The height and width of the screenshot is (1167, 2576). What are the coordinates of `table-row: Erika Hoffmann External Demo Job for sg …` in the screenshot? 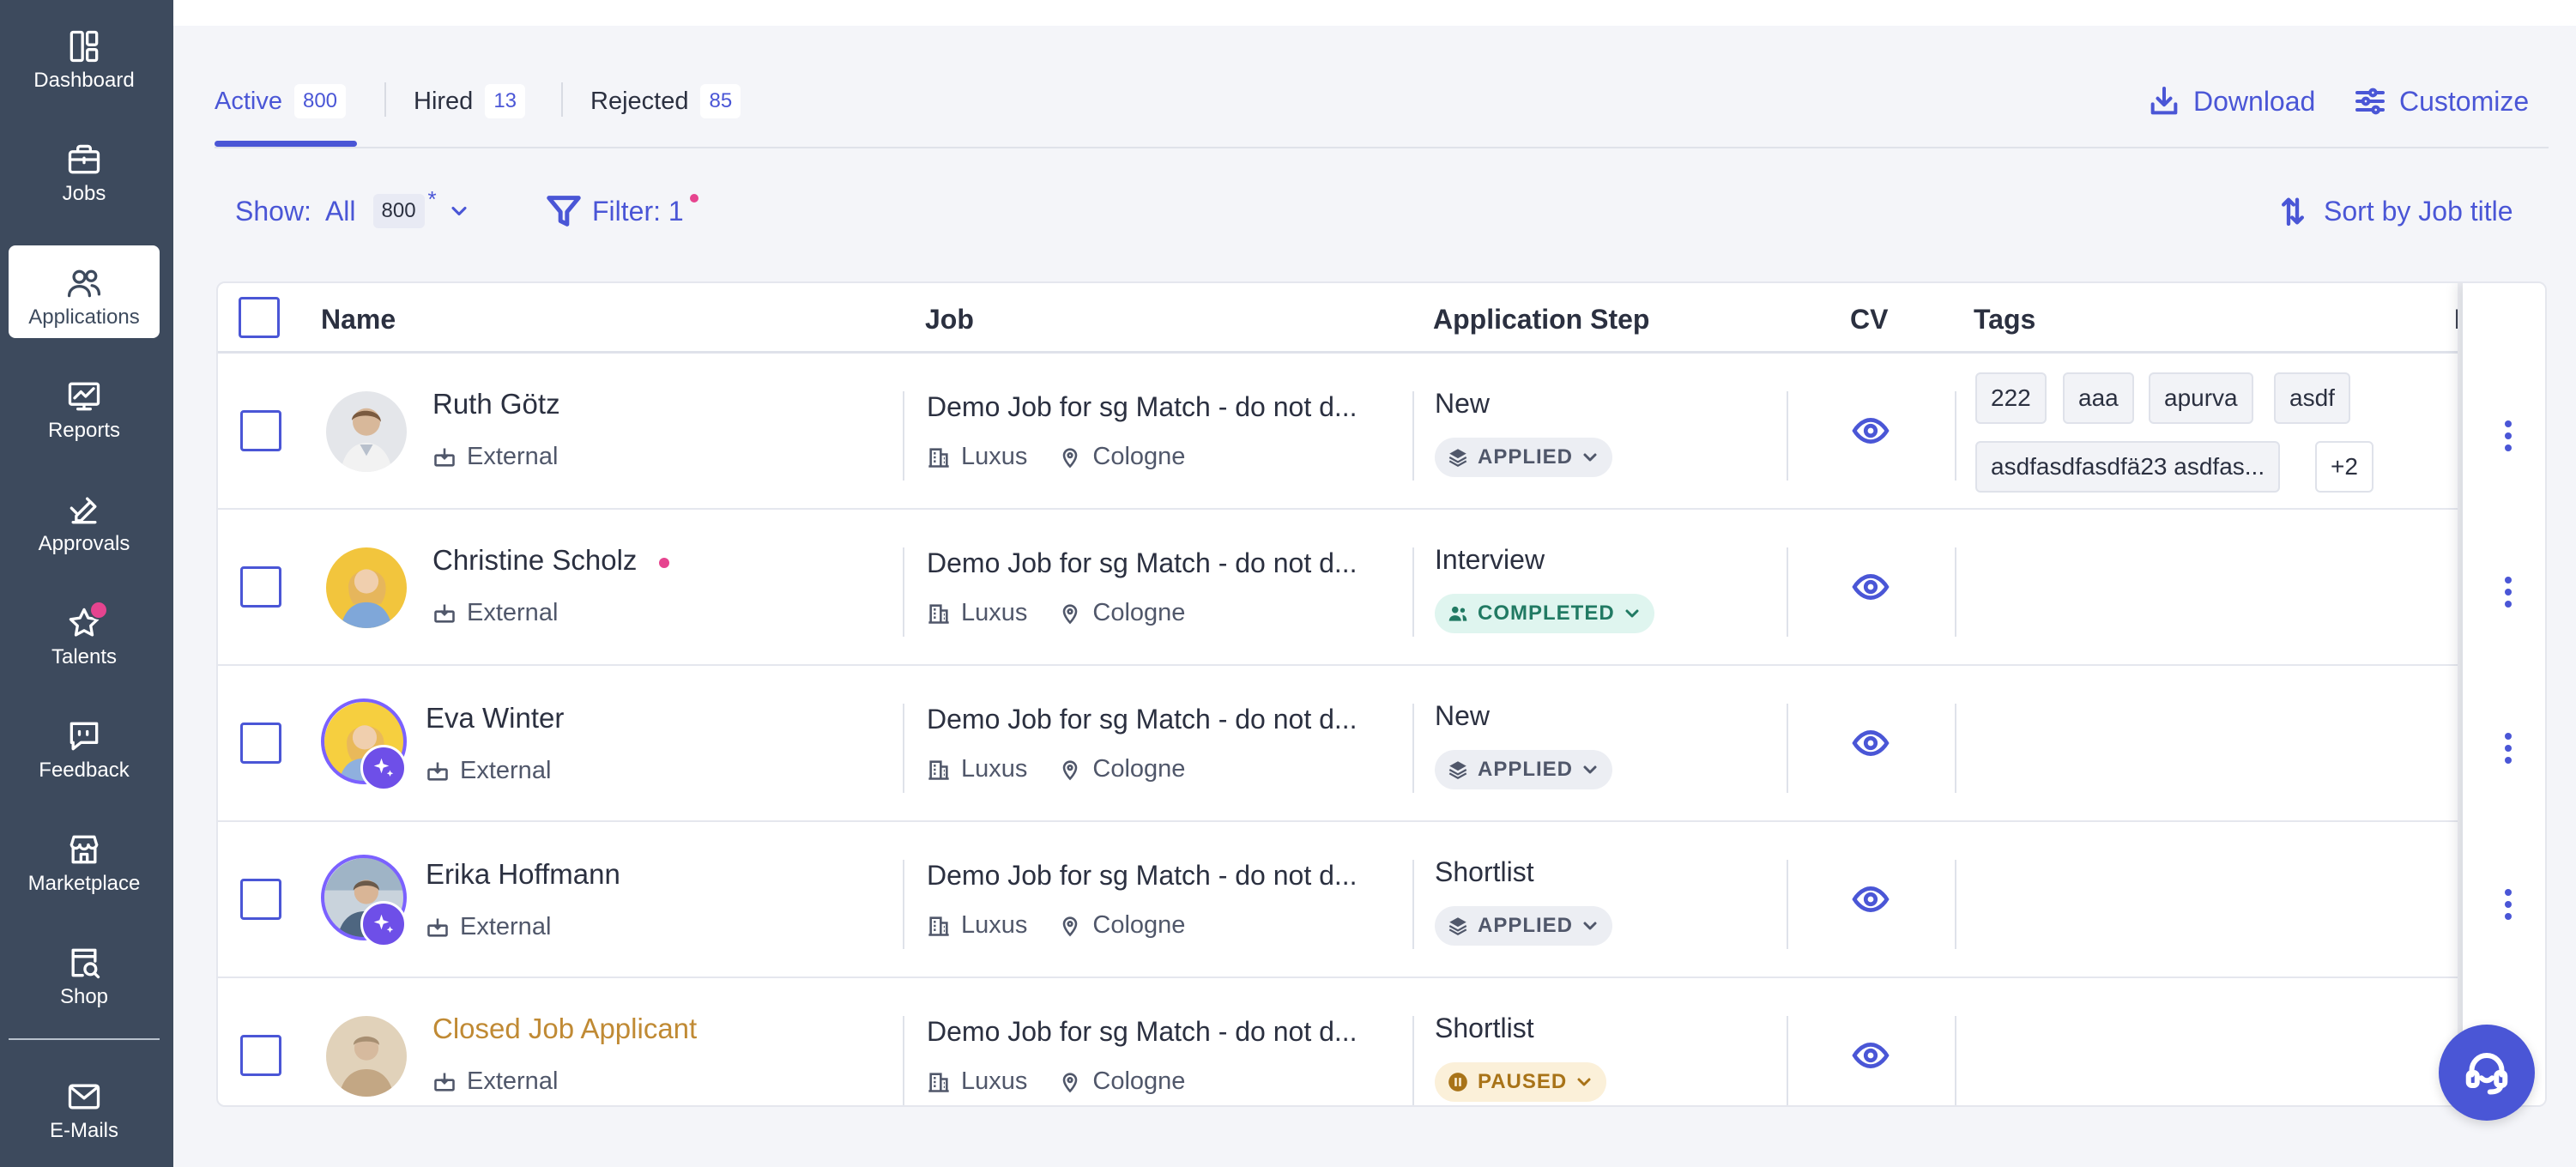 It's located at (1381, 900).